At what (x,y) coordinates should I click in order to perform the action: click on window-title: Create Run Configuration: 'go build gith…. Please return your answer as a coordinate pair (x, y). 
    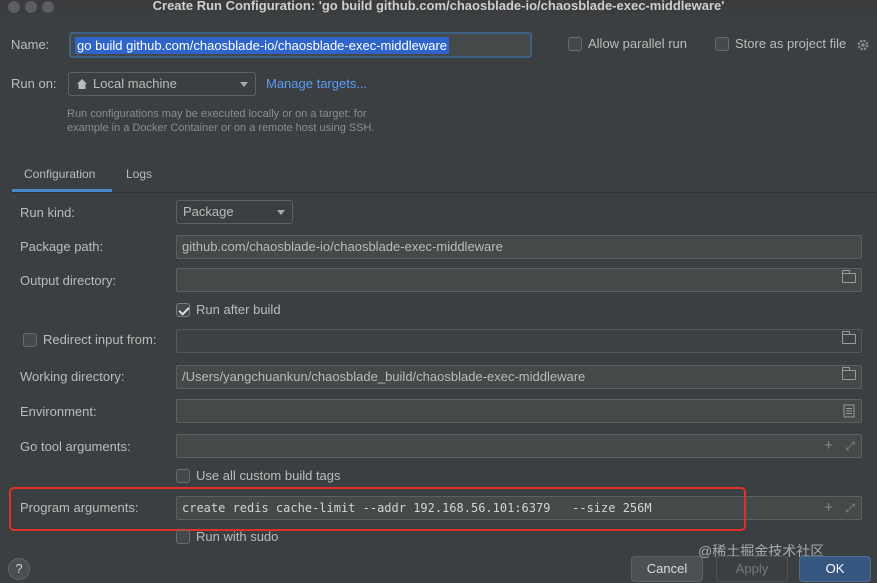
    Looking at the image, I should click on (438, 6).